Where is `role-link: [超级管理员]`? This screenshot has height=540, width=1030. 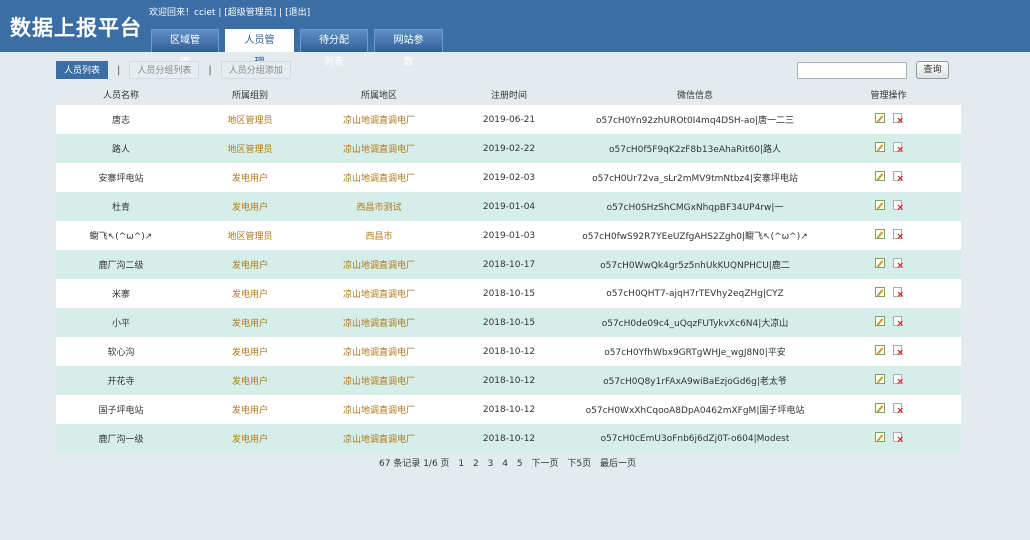 role-link: [超级管理员] is located at coordinates (250, 13).